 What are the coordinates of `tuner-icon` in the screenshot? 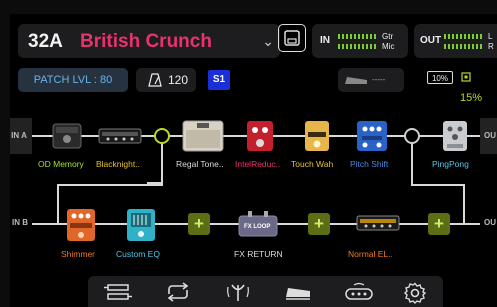 It's located at (238, 292).